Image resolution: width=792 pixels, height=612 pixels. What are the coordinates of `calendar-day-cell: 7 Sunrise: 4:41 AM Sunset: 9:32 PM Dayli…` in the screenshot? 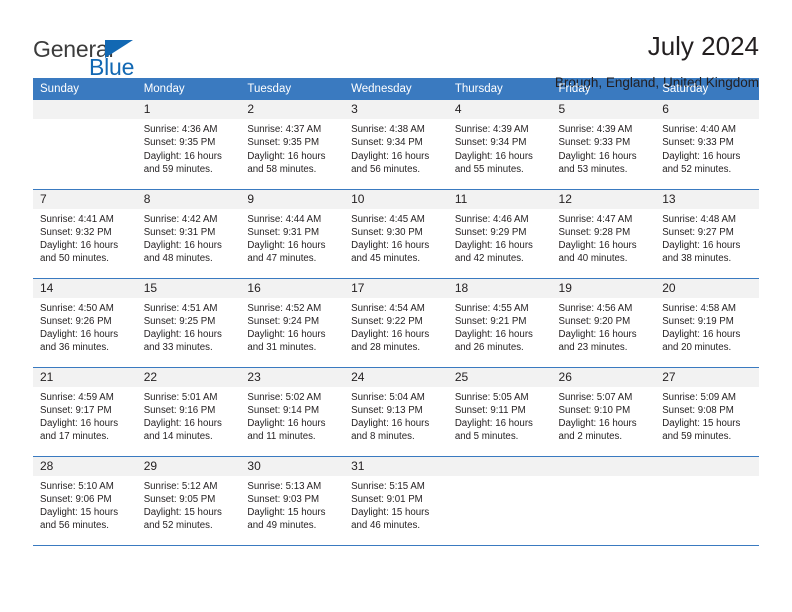 It's located at (85, 234).